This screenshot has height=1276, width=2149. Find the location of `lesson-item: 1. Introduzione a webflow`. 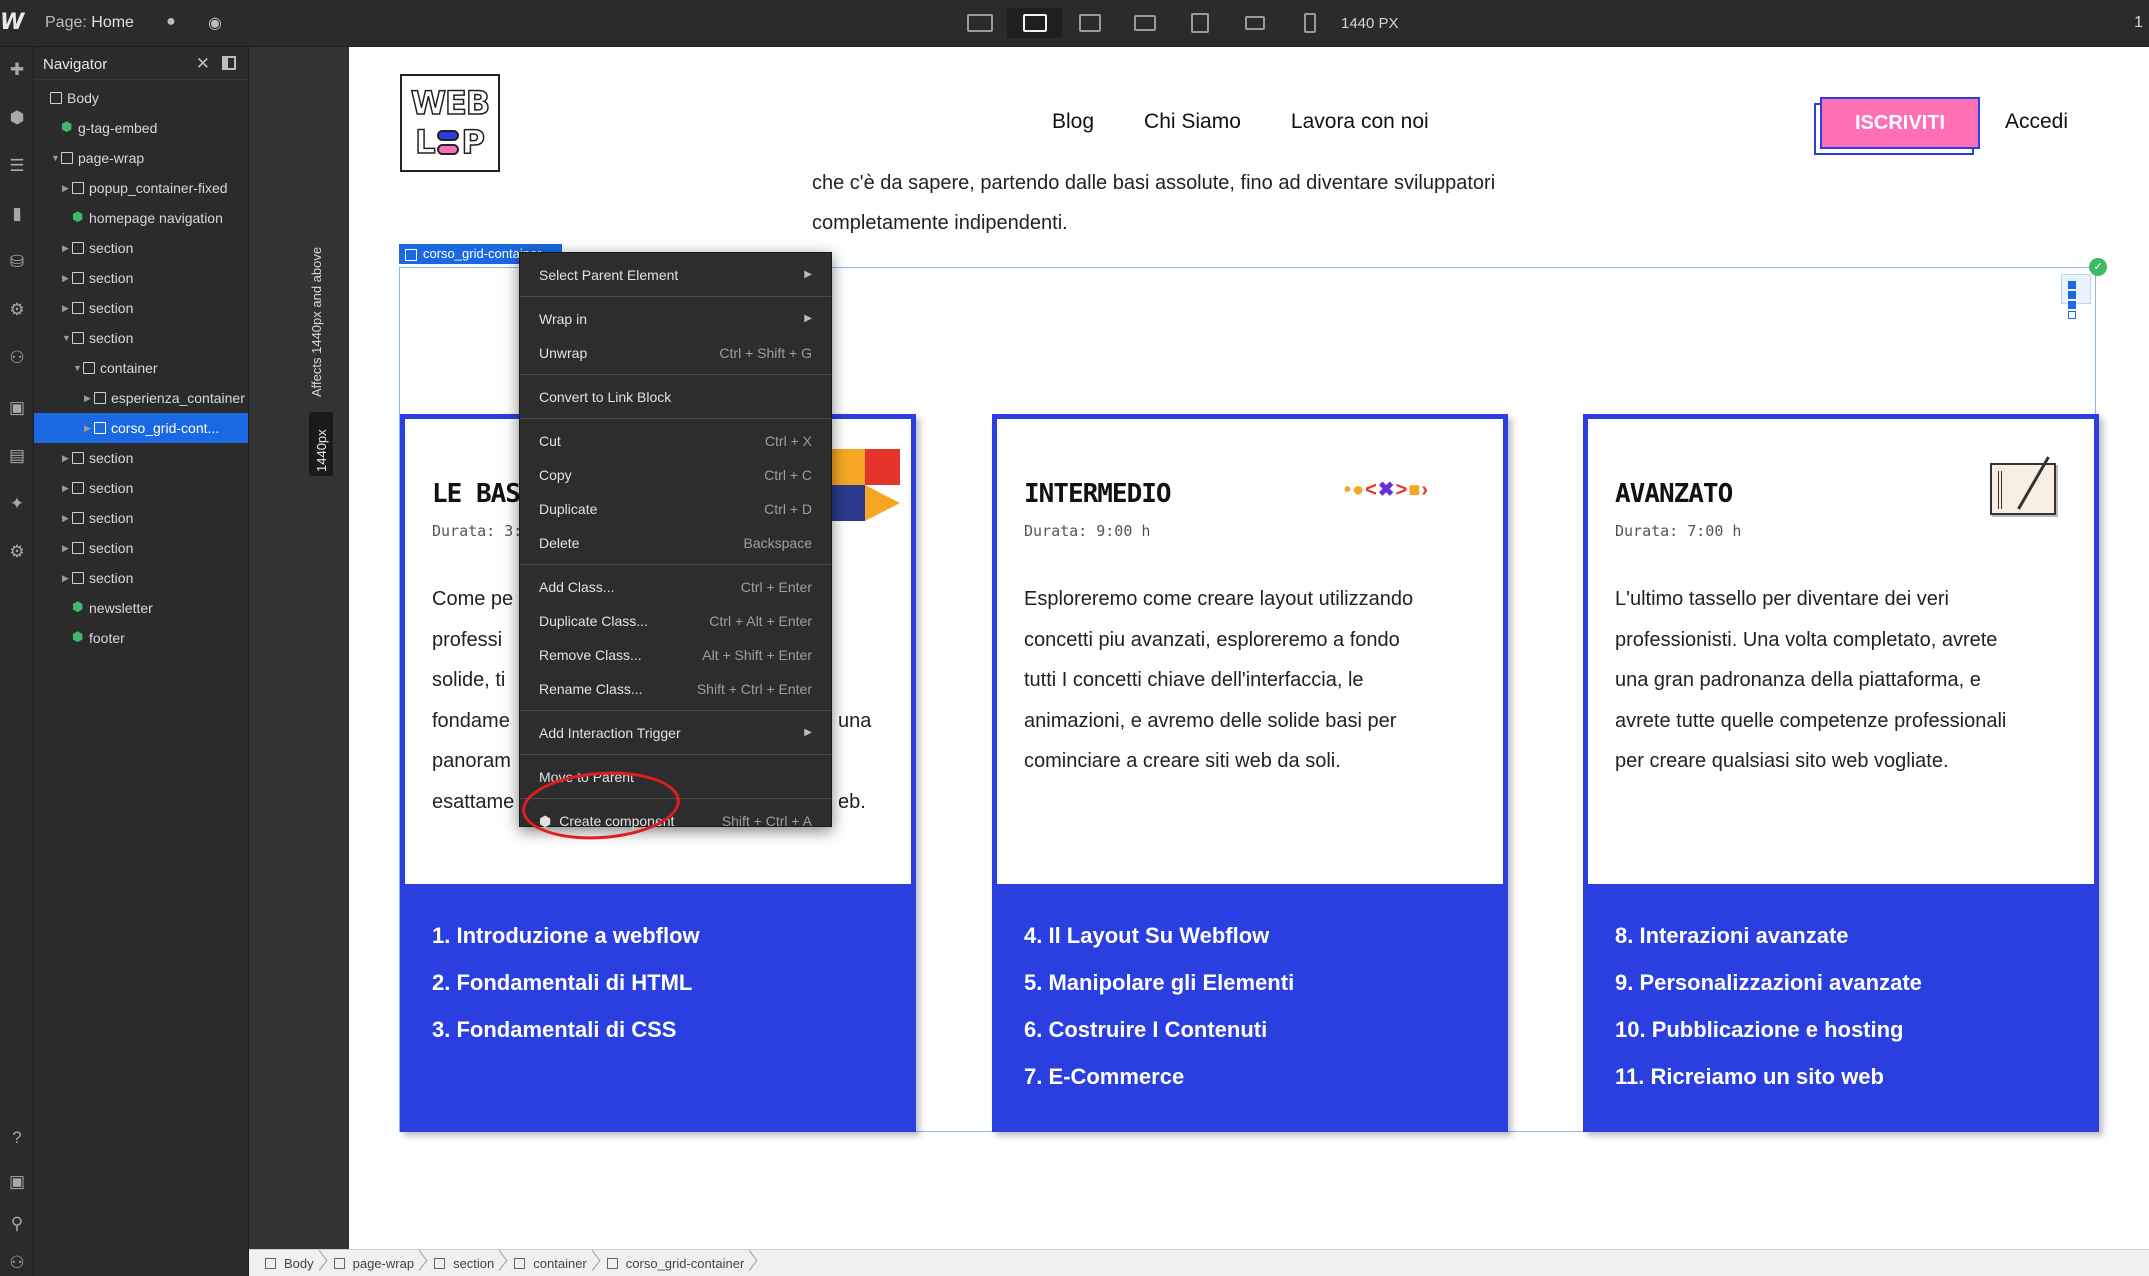

lesson-item: 1. Introduzione a webflow is located at coordinates (674, 935).